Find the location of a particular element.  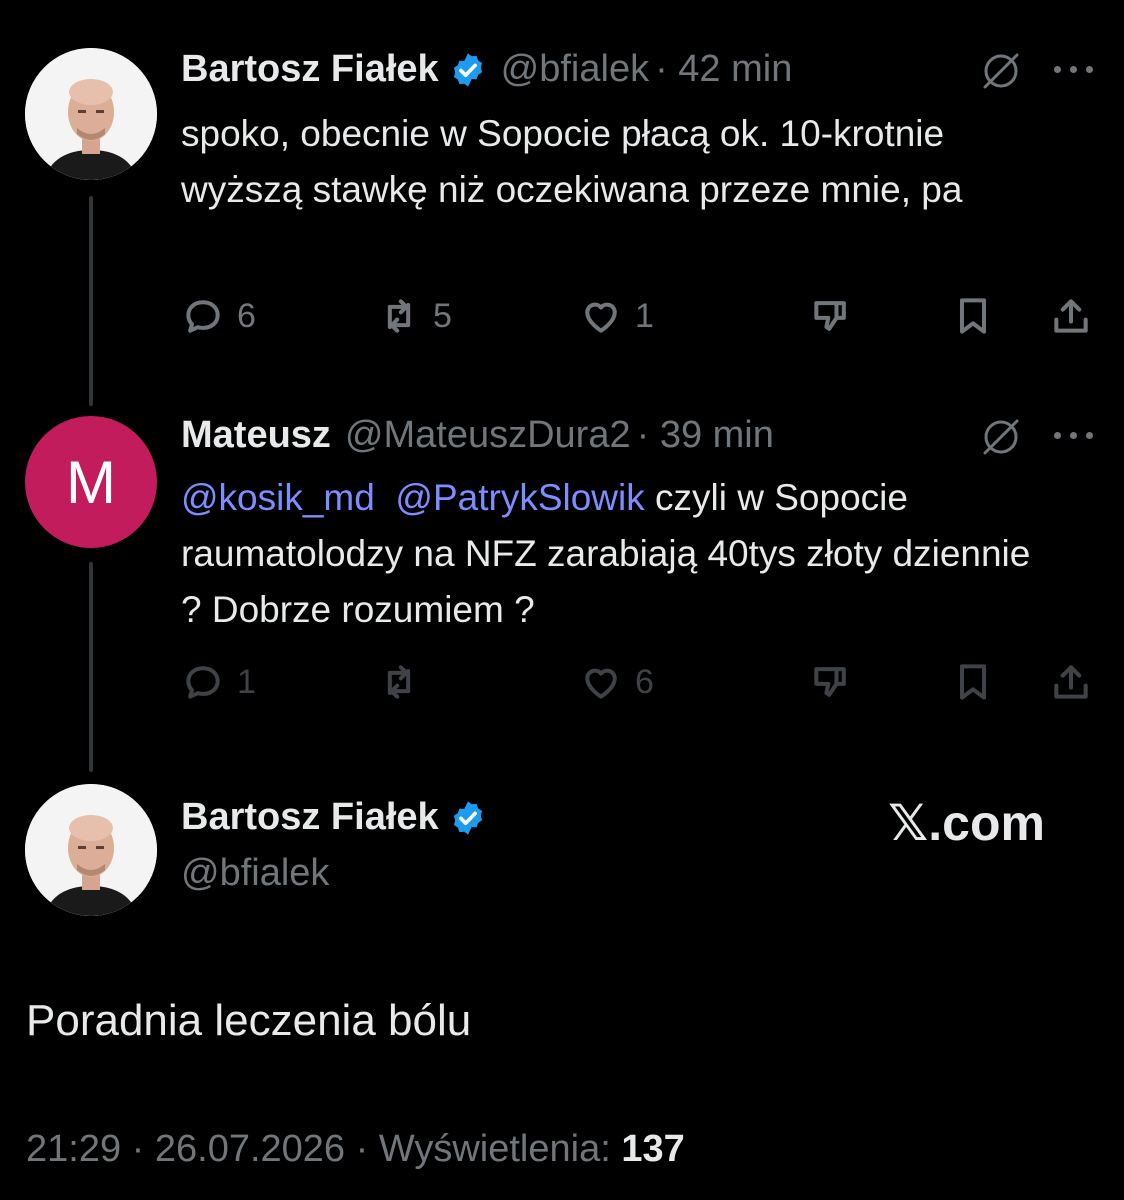

action-bar: 1 6 is located at coordinates (637, 685).